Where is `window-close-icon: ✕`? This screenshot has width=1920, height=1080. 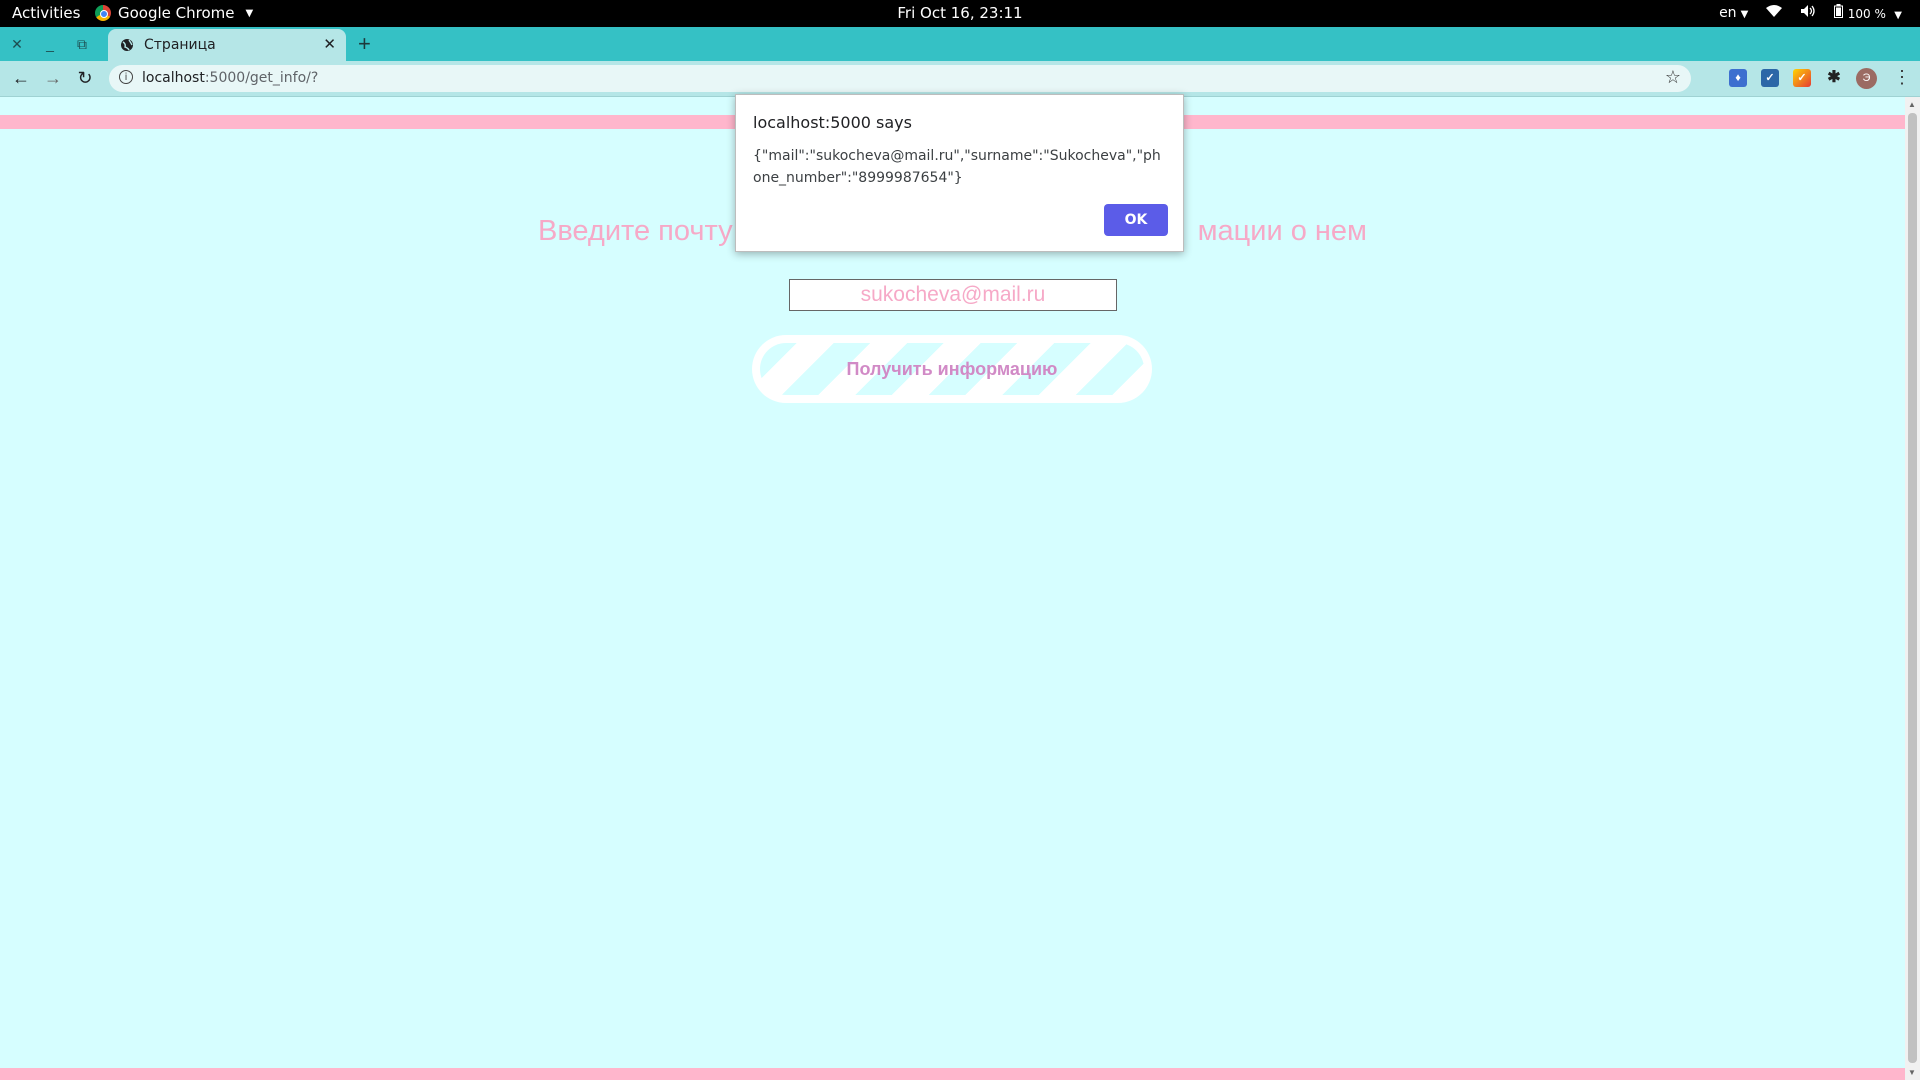
window-close-icon: ✕ is located at coordinates (17, 44).